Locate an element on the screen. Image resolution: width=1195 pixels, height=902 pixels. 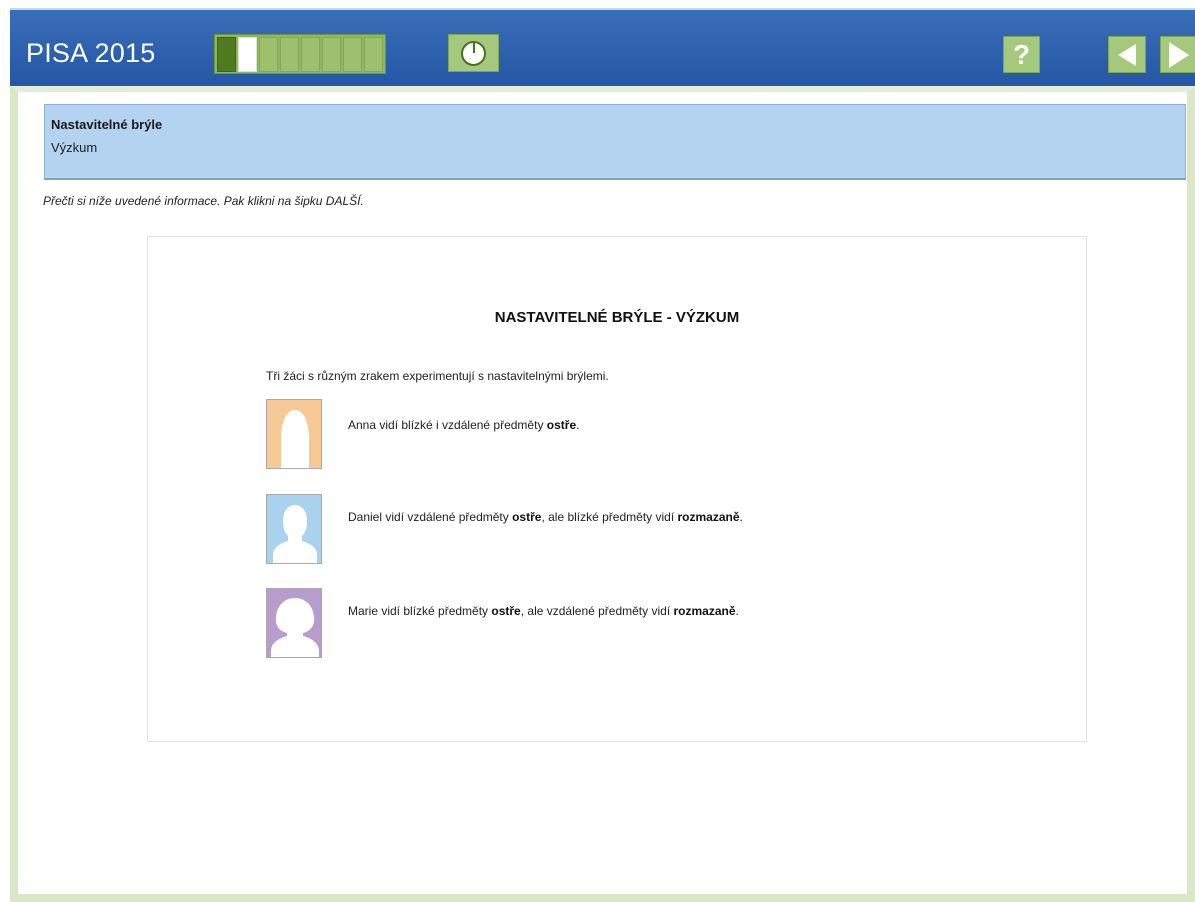
arrow-right-icon is located at coordinates (1179, 54).